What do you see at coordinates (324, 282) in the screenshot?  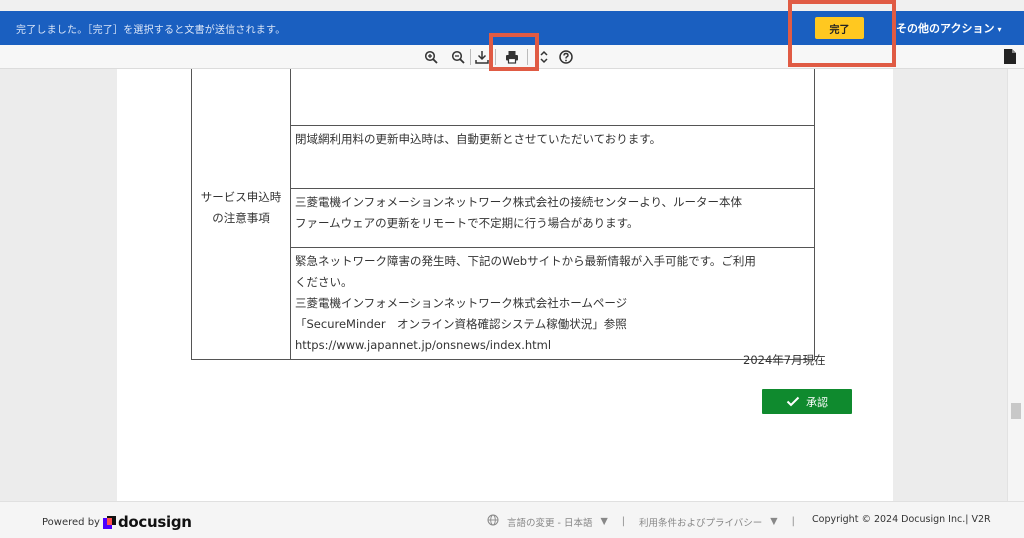 I see `cell-text: ください。` at bounding box center [324, 282].